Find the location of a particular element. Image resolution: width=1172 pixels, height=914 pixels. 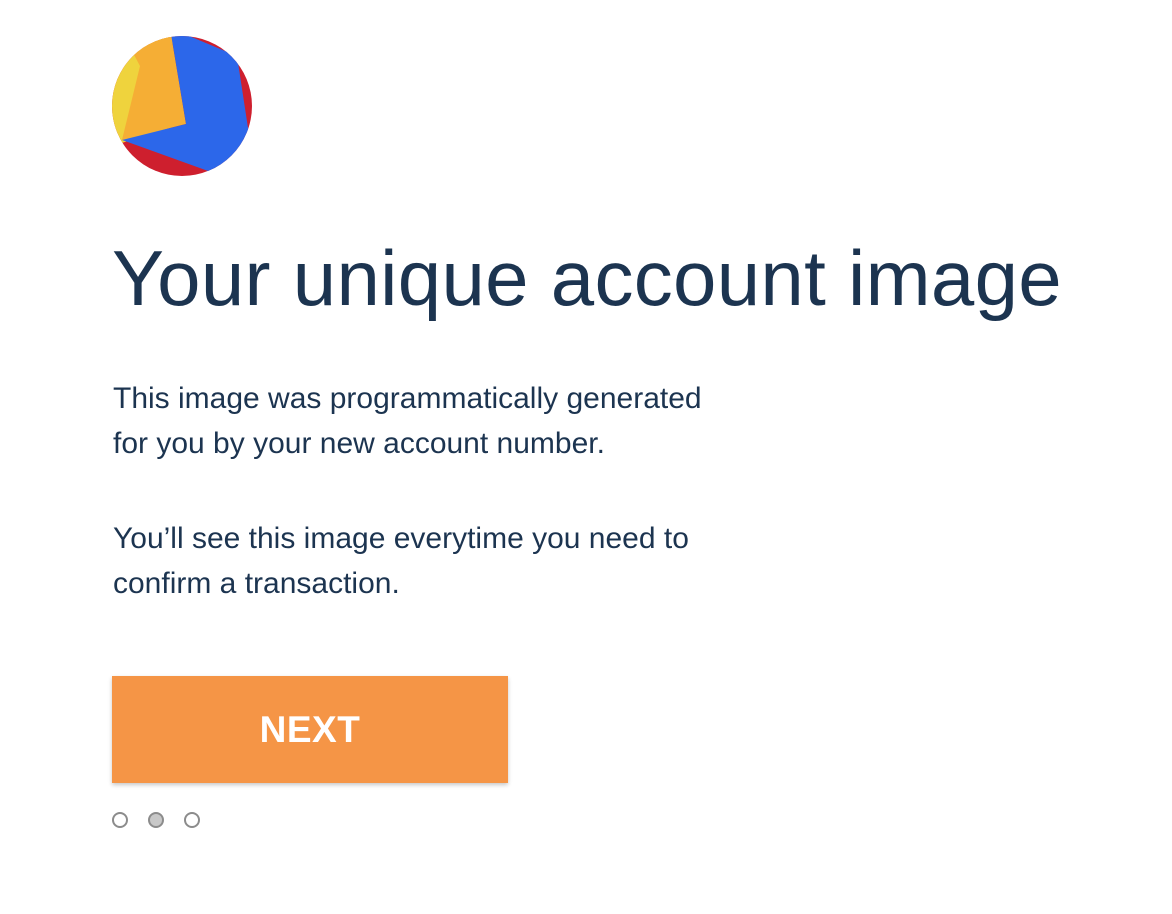

next-button: NEXT is located at coordinates (310, 729).